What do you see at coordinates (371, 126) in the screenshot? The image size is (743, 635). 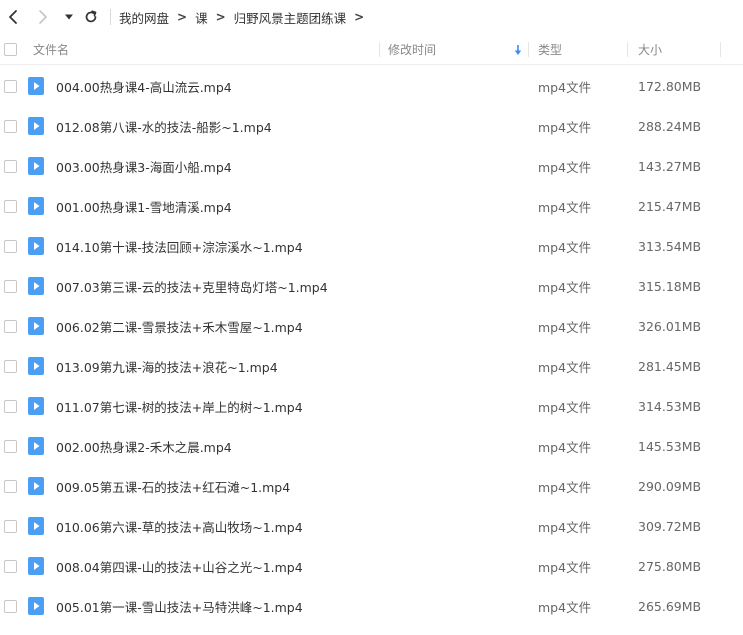 I see `file-row: 012.08第八课-水的技法-船影~1.mp4 mp4文件 288.24MB` at bounding box center [371, 126].